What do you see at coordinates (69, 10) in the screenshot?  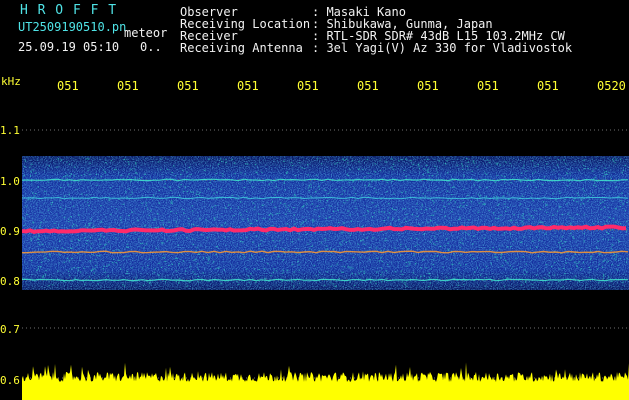 I see `app-title: H R O F F T` at bounding box center [69, 10].